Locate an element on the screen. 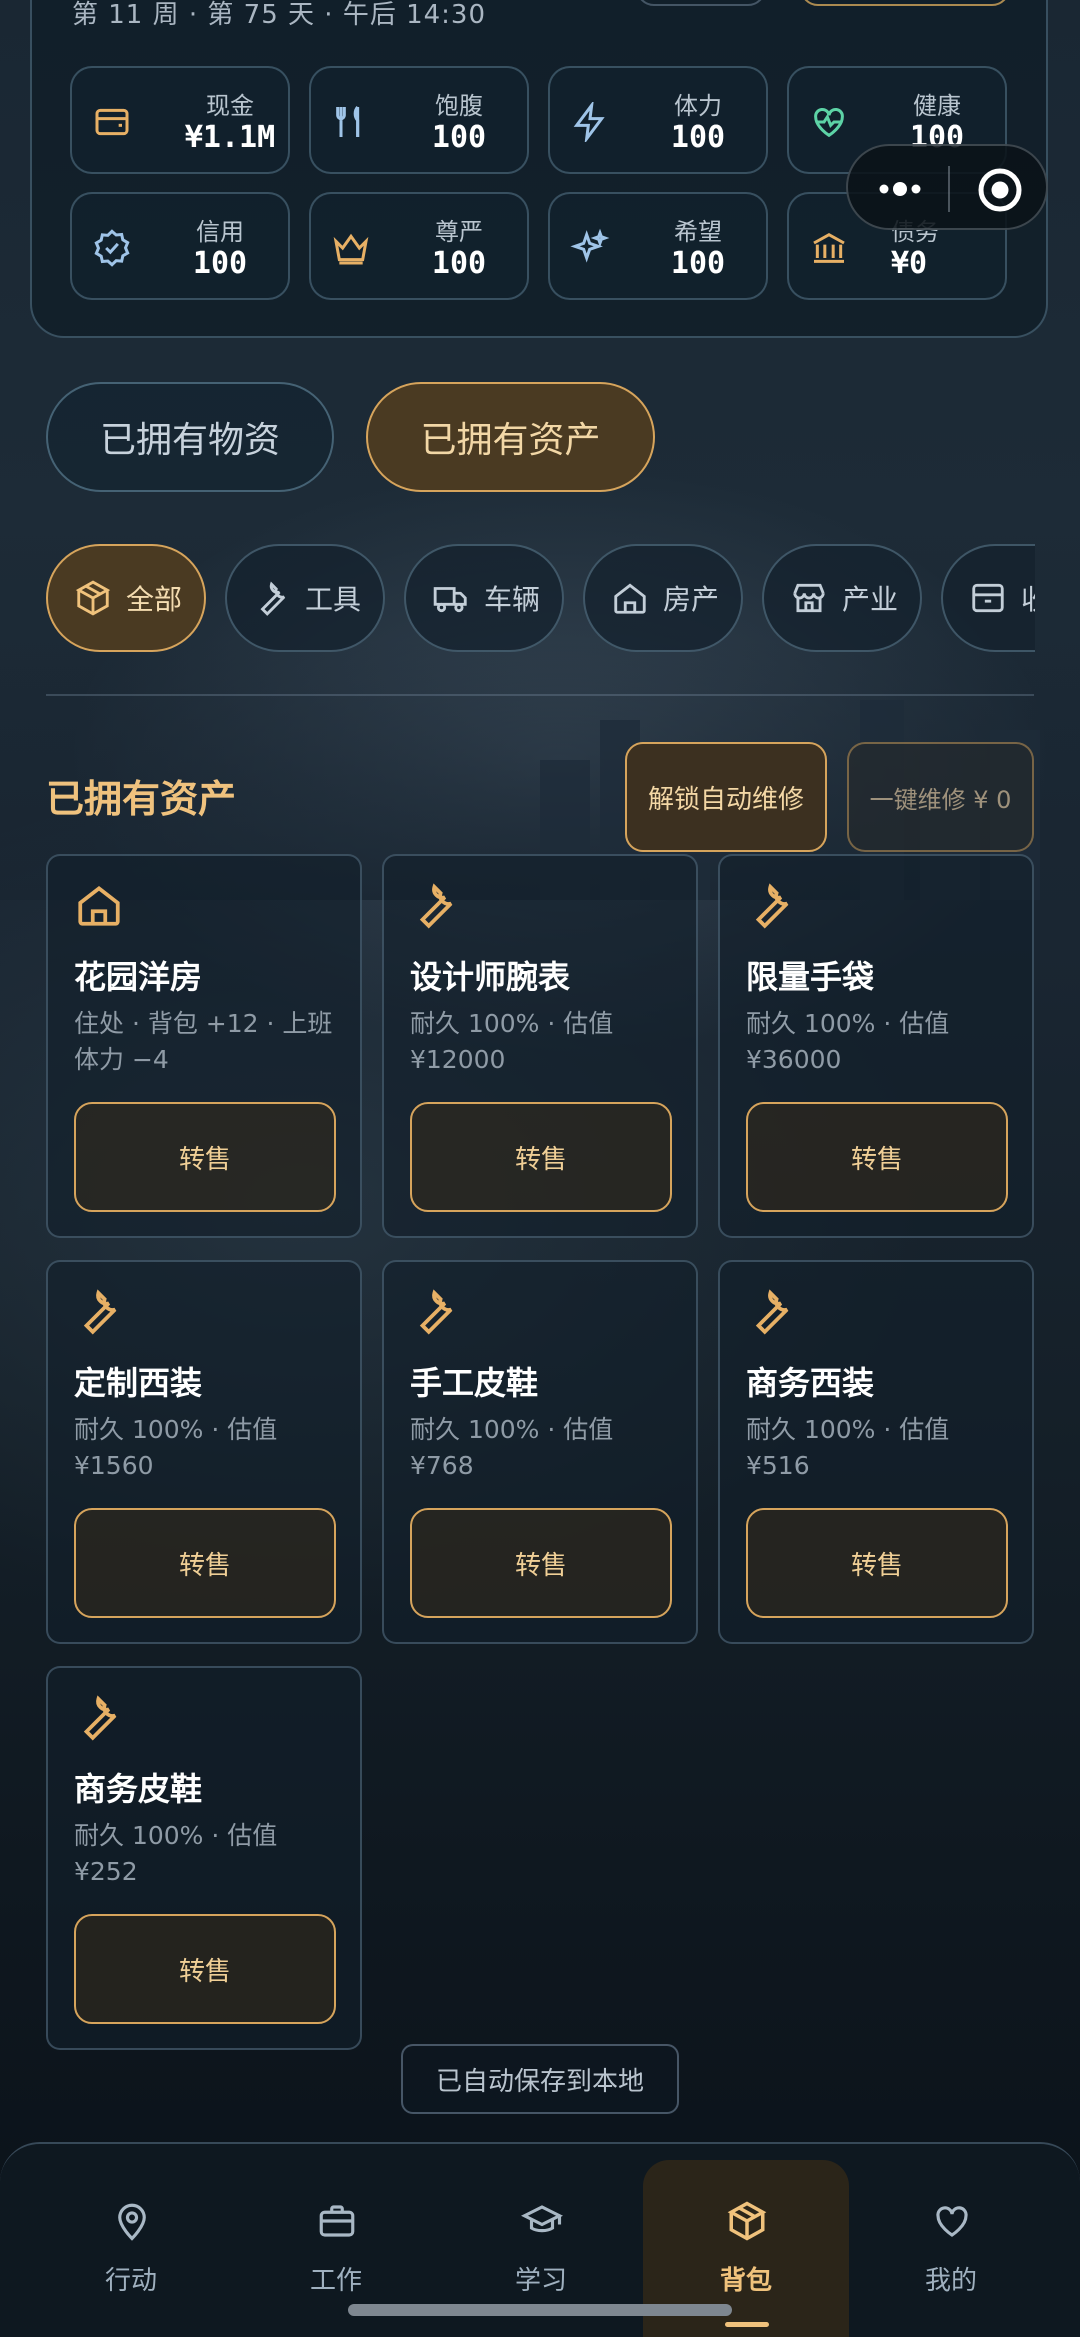  asset-name: 花园洋房 is located at coordinates (138, 977).